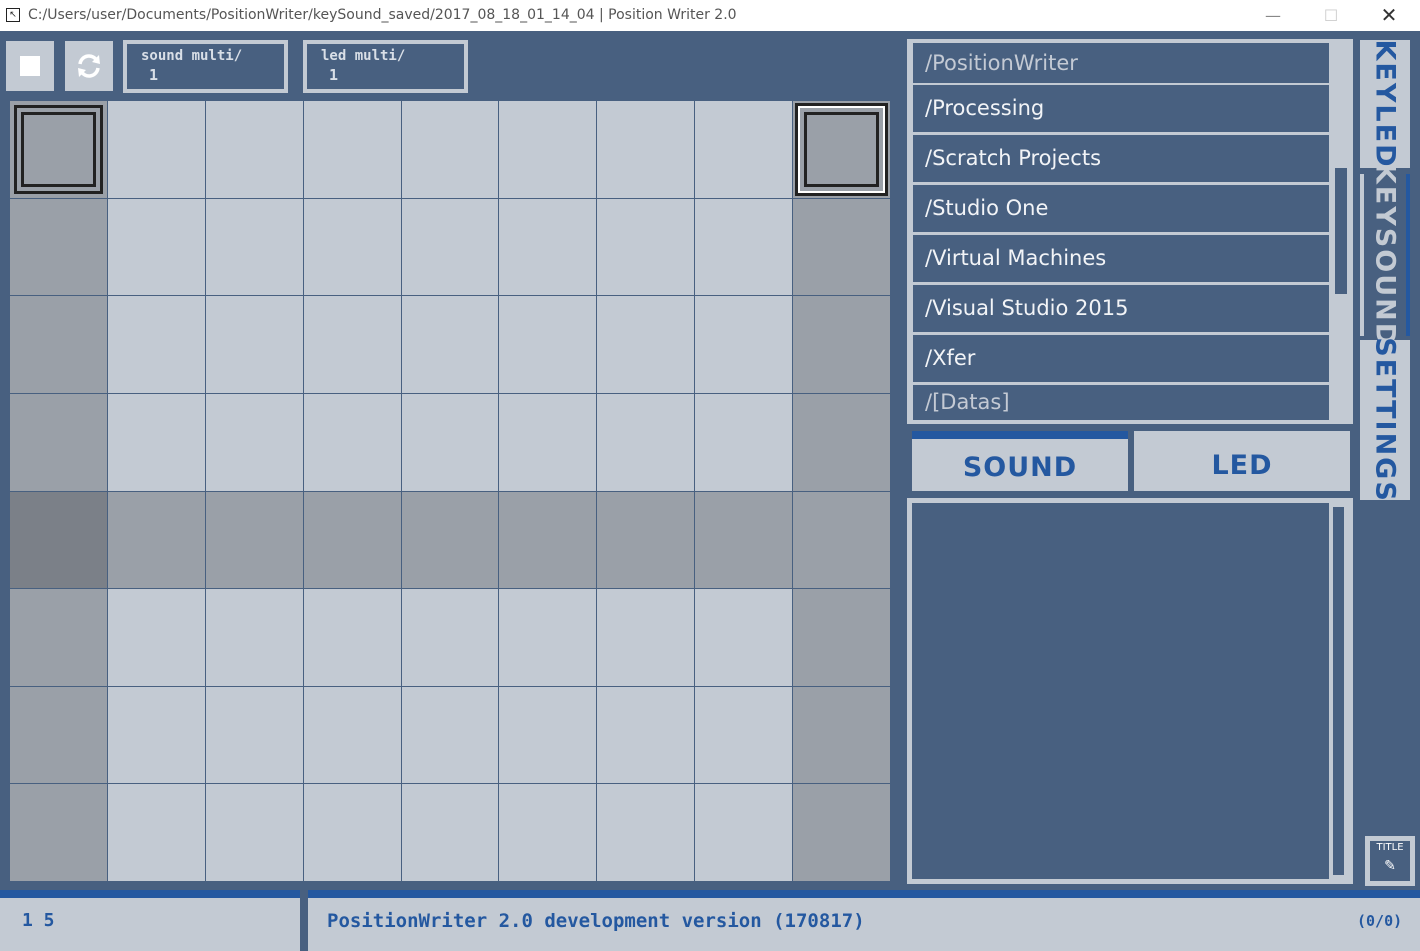  I want to click on file-item: /Visual Studio 2015, so click(1121, 308).